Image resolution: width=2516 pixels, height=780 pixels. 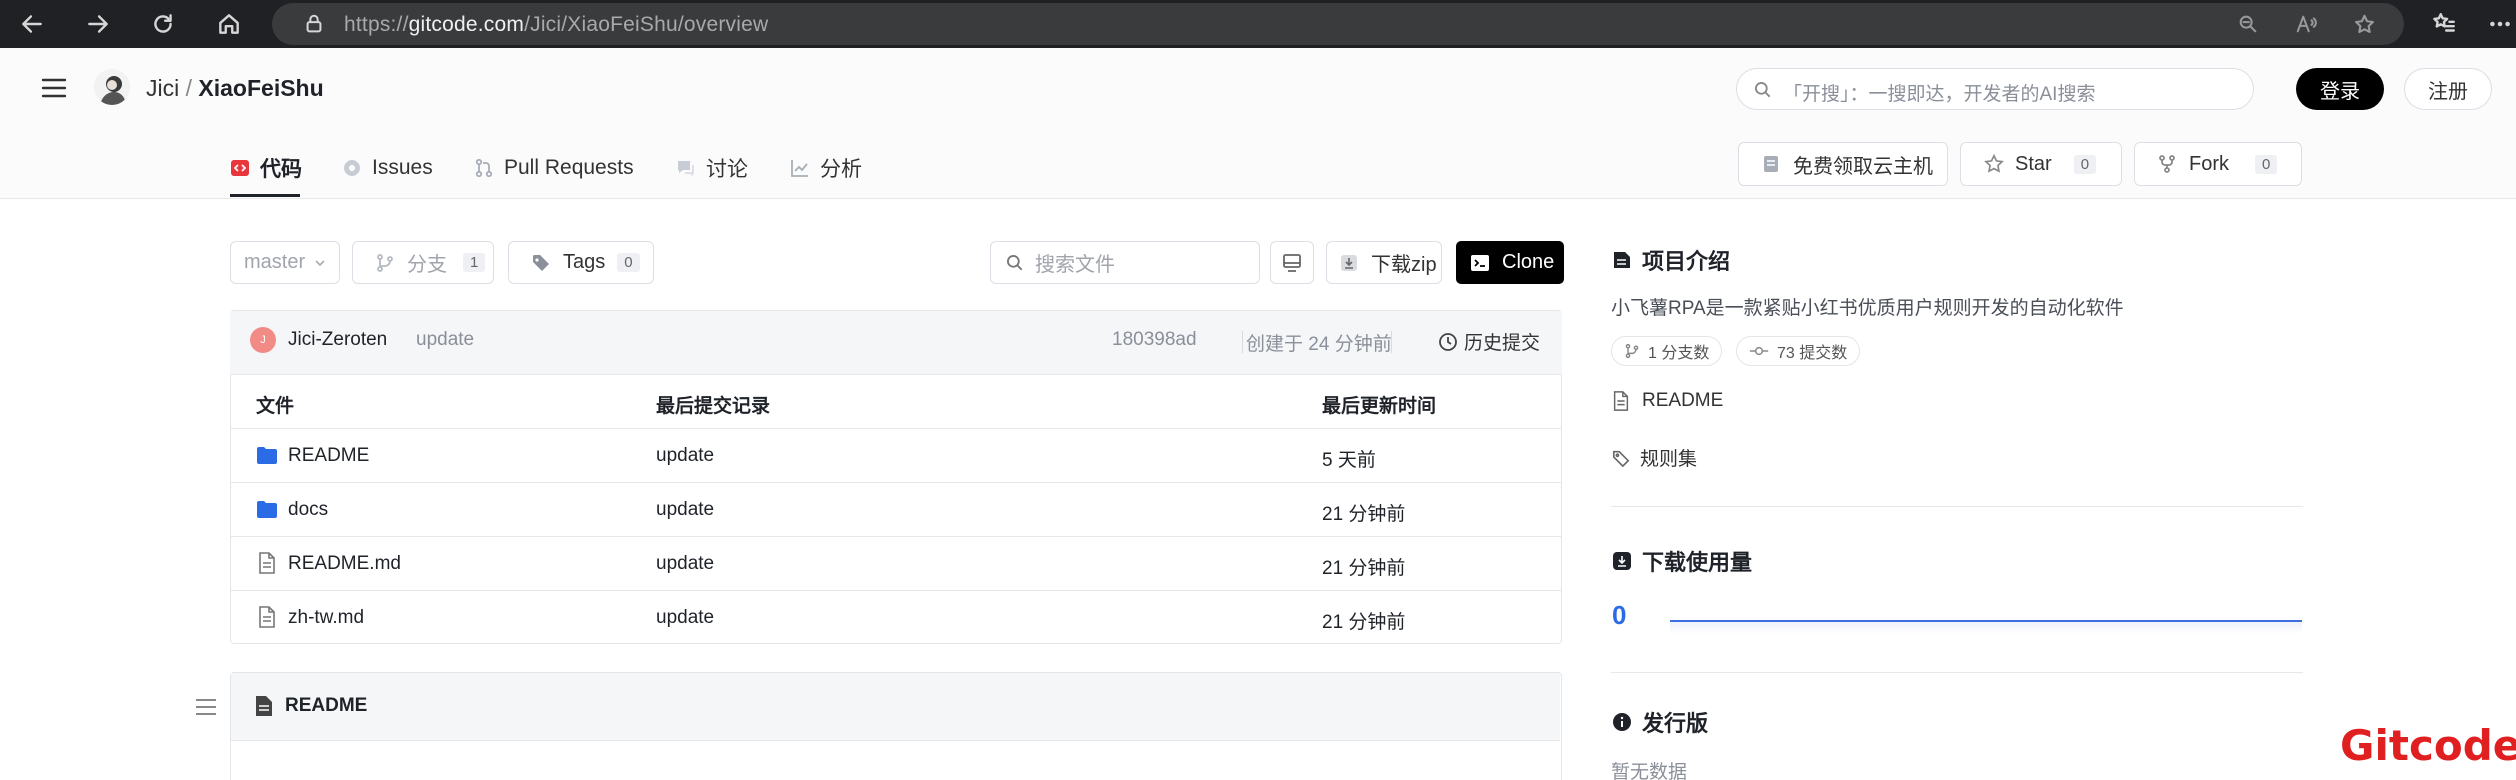 I want to click on downloads-count: 0, so click(x=1619, y=615).